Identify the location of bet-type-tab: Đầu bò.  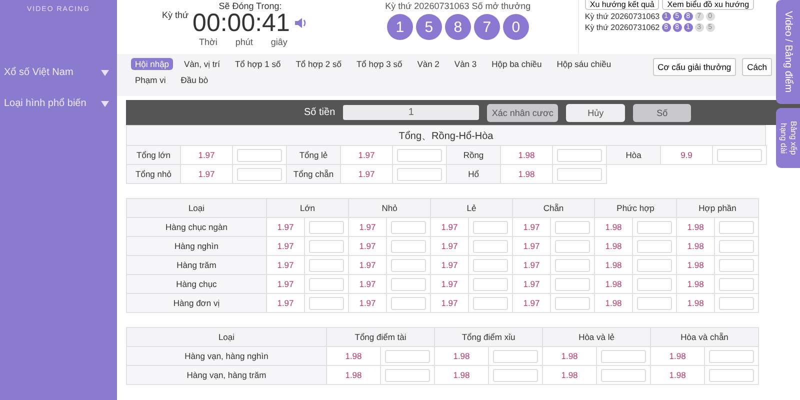
(194, 80).